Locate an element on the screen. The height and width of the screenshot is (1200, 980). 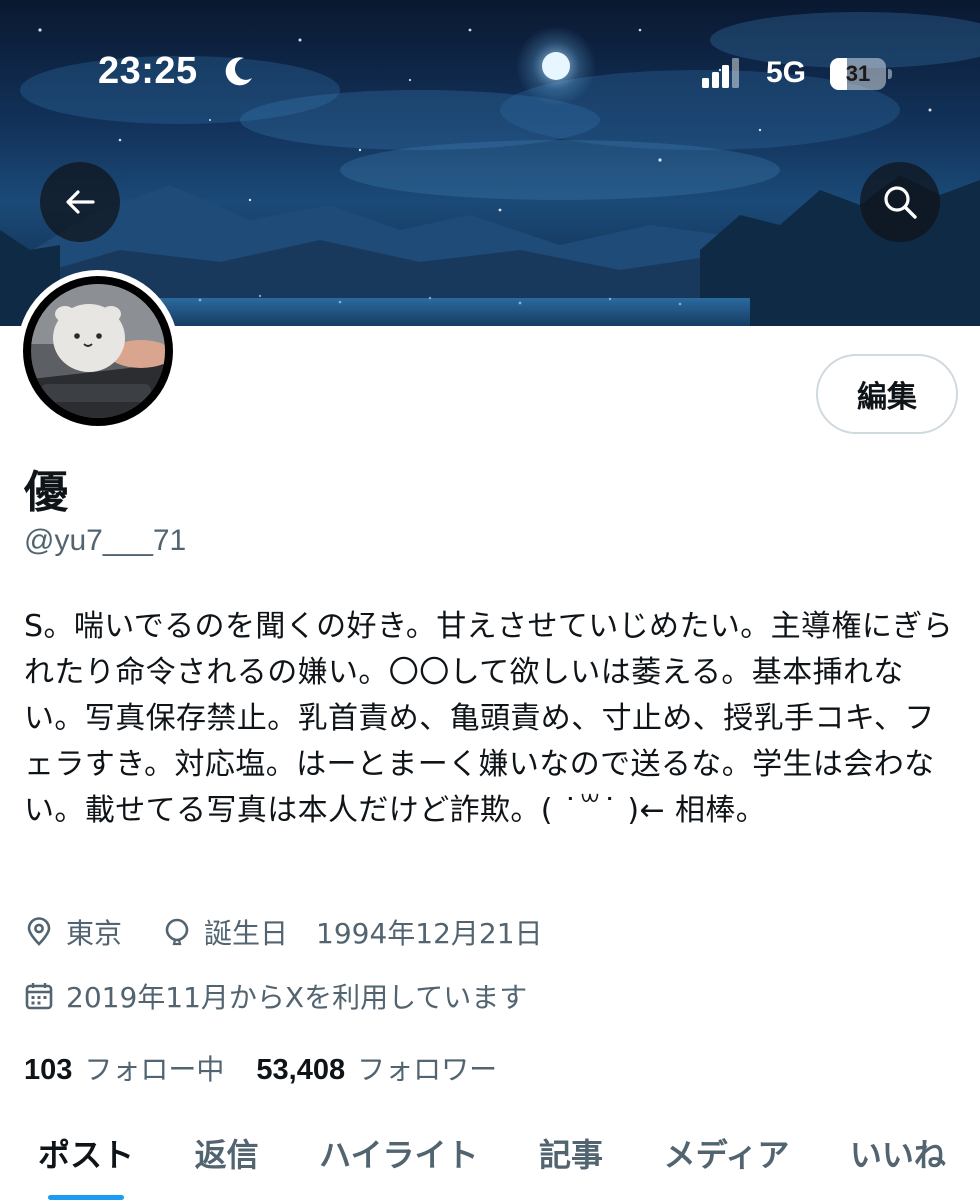
profile-meta-location-row: 東京 誕生日 1994年12月21日 is located at coordinates (283, 932).